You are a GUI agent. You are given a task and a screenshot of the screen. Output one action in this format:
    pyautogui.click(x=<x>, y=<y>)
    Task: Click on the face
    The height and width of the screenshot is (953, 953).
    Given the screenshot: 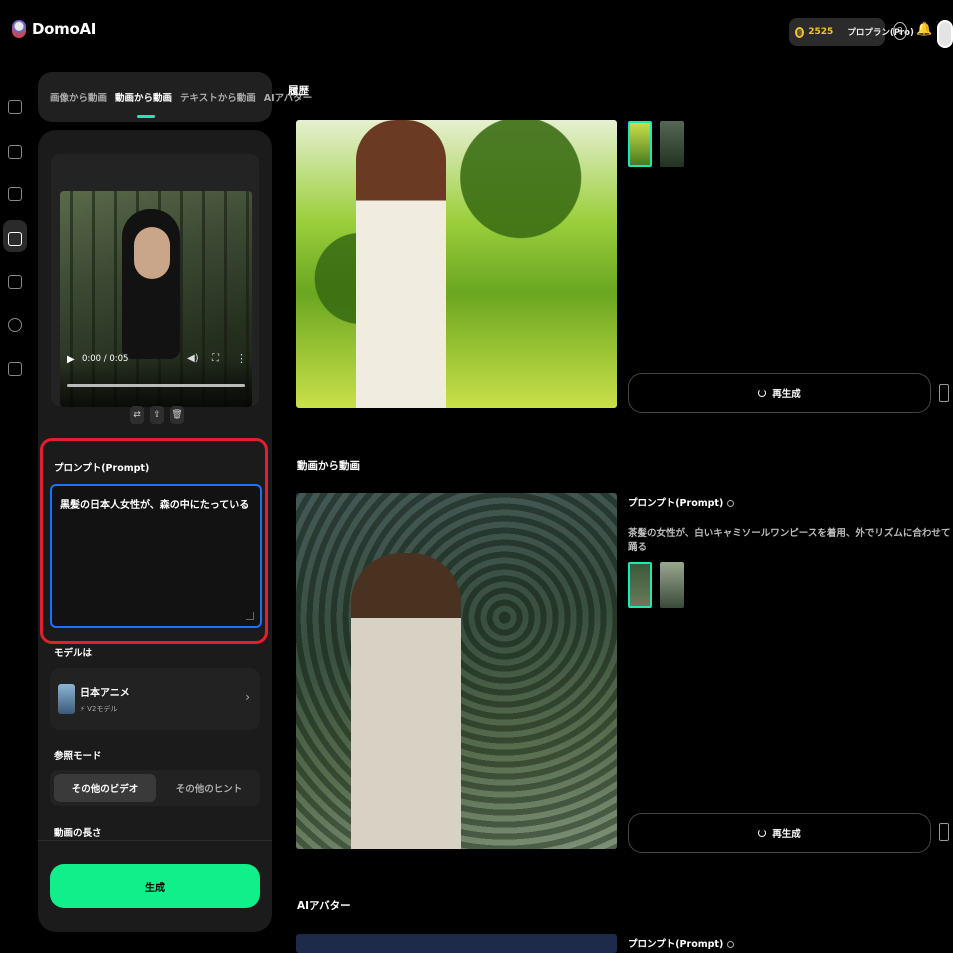 What is the action you would take?
    pyautogui.click(x=152, y=253)
    